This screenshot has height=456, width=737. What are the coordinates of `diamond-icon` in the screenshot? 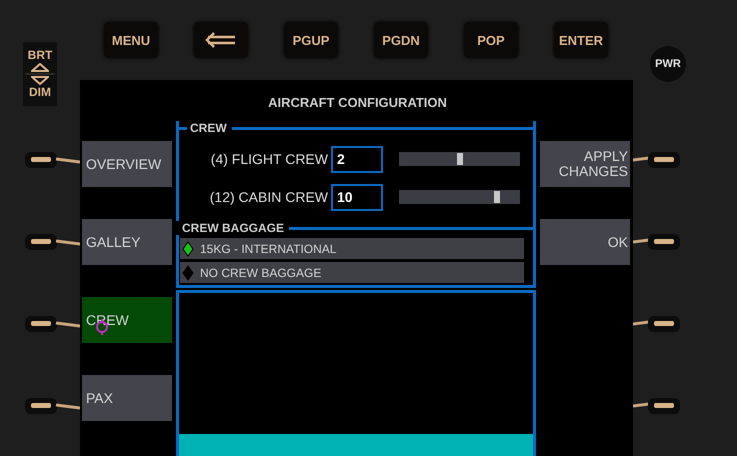 It's located at (188, 248).